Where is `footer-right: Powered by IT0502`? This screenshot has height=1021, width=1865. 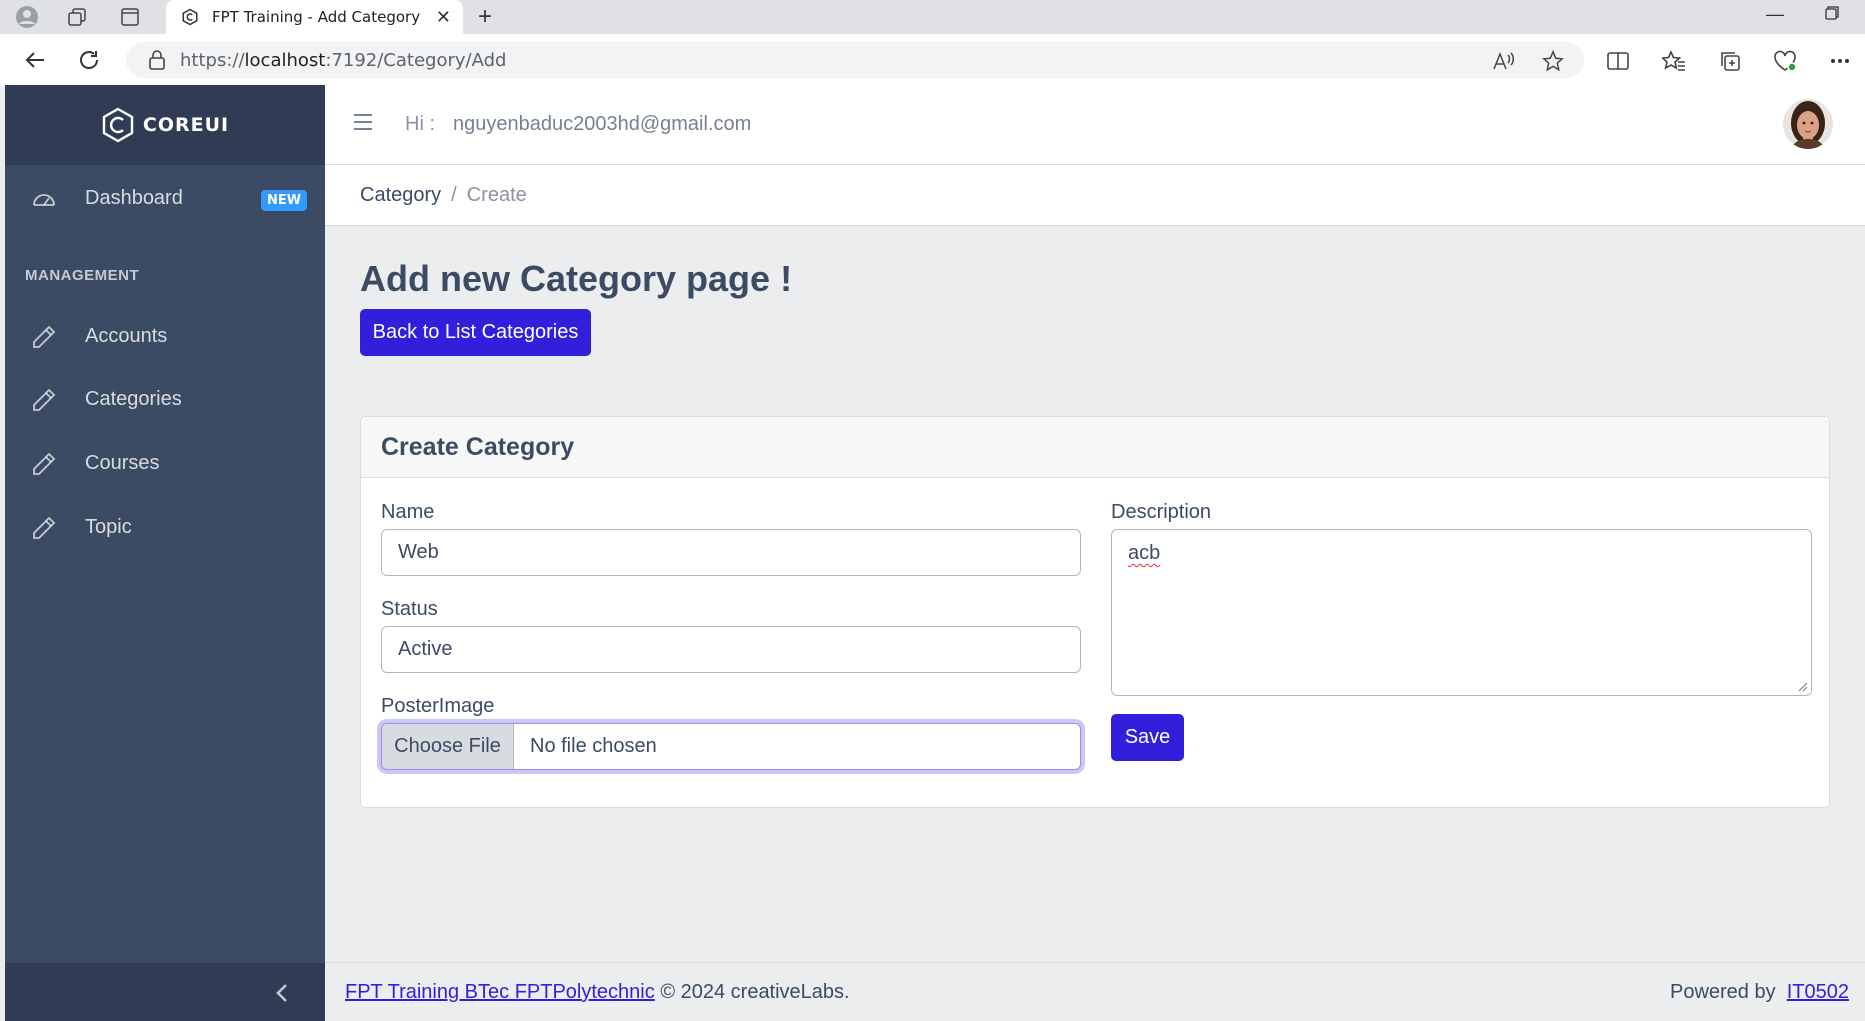 footer-right: Powered by IT0502 is located at coordinates (1759, 992).